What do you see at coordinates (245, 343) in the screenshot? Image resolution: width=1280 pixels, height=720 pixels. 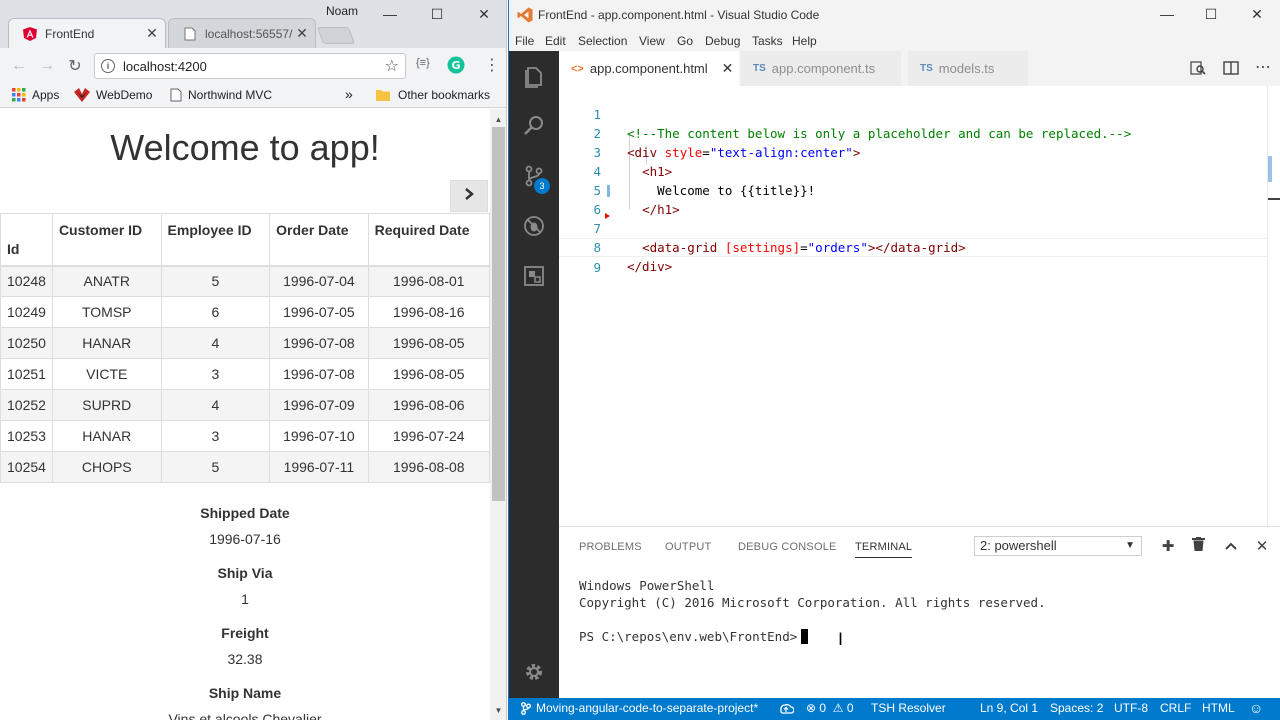 I see `table-row: 10250 HANAR 4 1996-07-08 1996-08-05` at bounding box center [245, 343].